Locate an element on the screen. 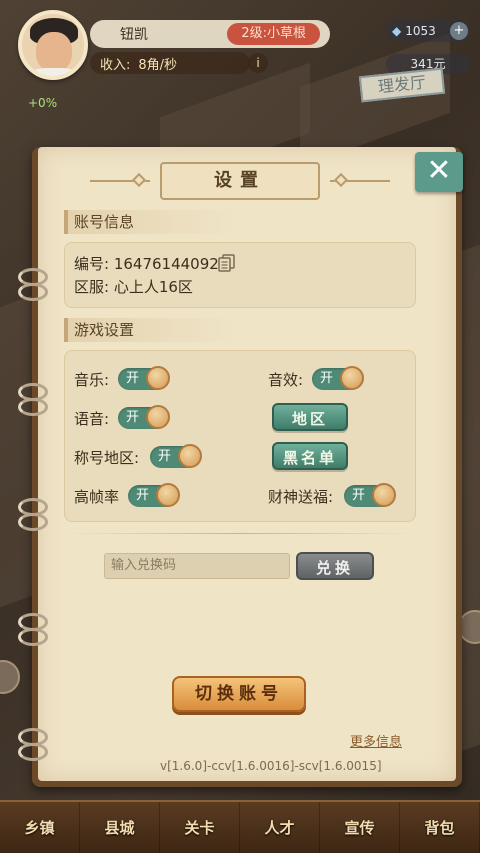  player-name: 钮凯 is located at coordinates (134, 35).